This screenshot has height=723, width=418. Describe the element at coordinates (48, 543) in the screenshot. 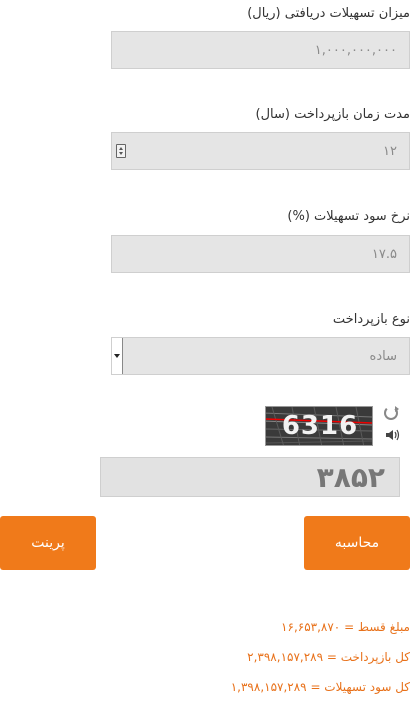

I see `print-button: پرینت` at that location.